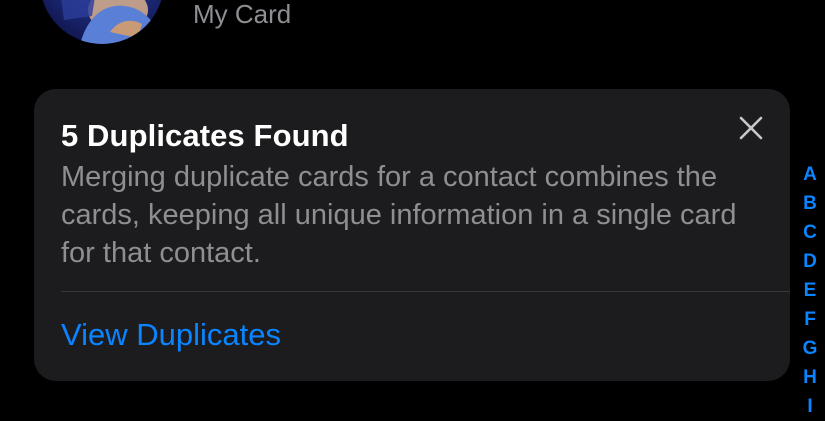 The height and width of the screenshot is (421, 825). What do you see at coordinates (102, 22) in the screenshot?
I see `my-card-avatar` at bounding box center [102, 22].